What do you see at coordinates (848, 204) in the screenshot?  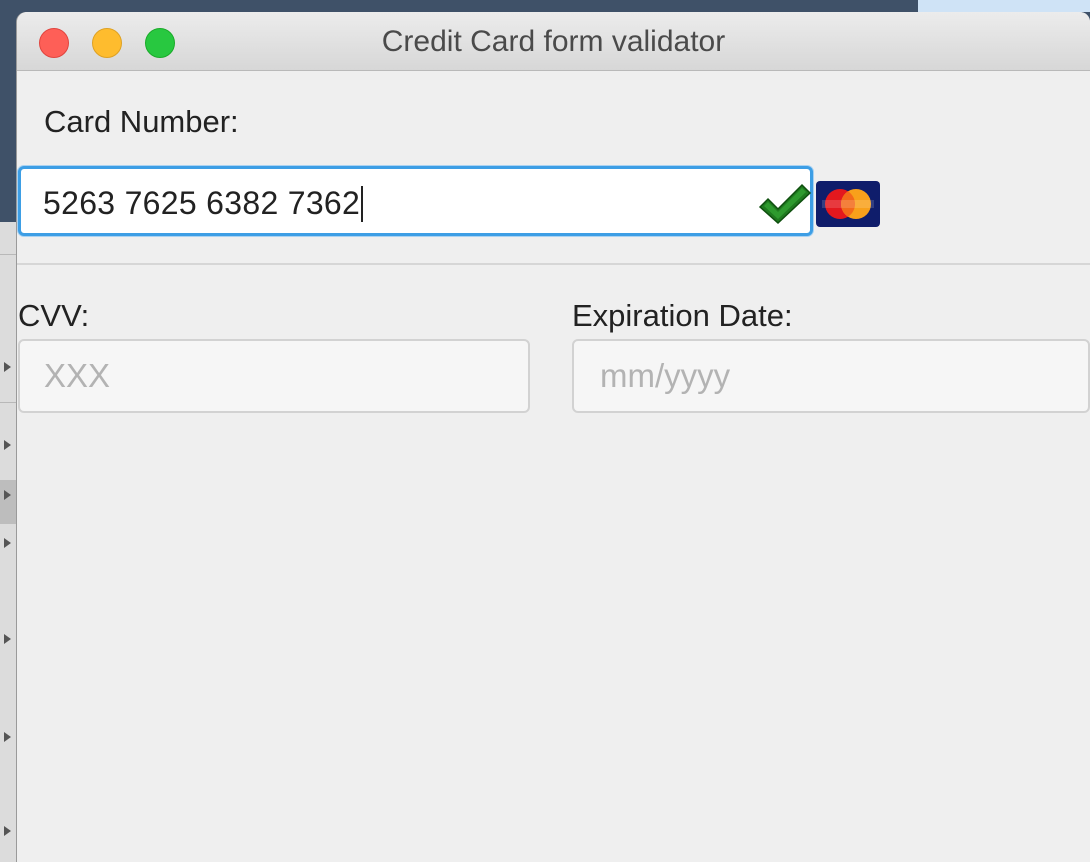 I see `mastercard-icon` at bounding box center [848, 204].